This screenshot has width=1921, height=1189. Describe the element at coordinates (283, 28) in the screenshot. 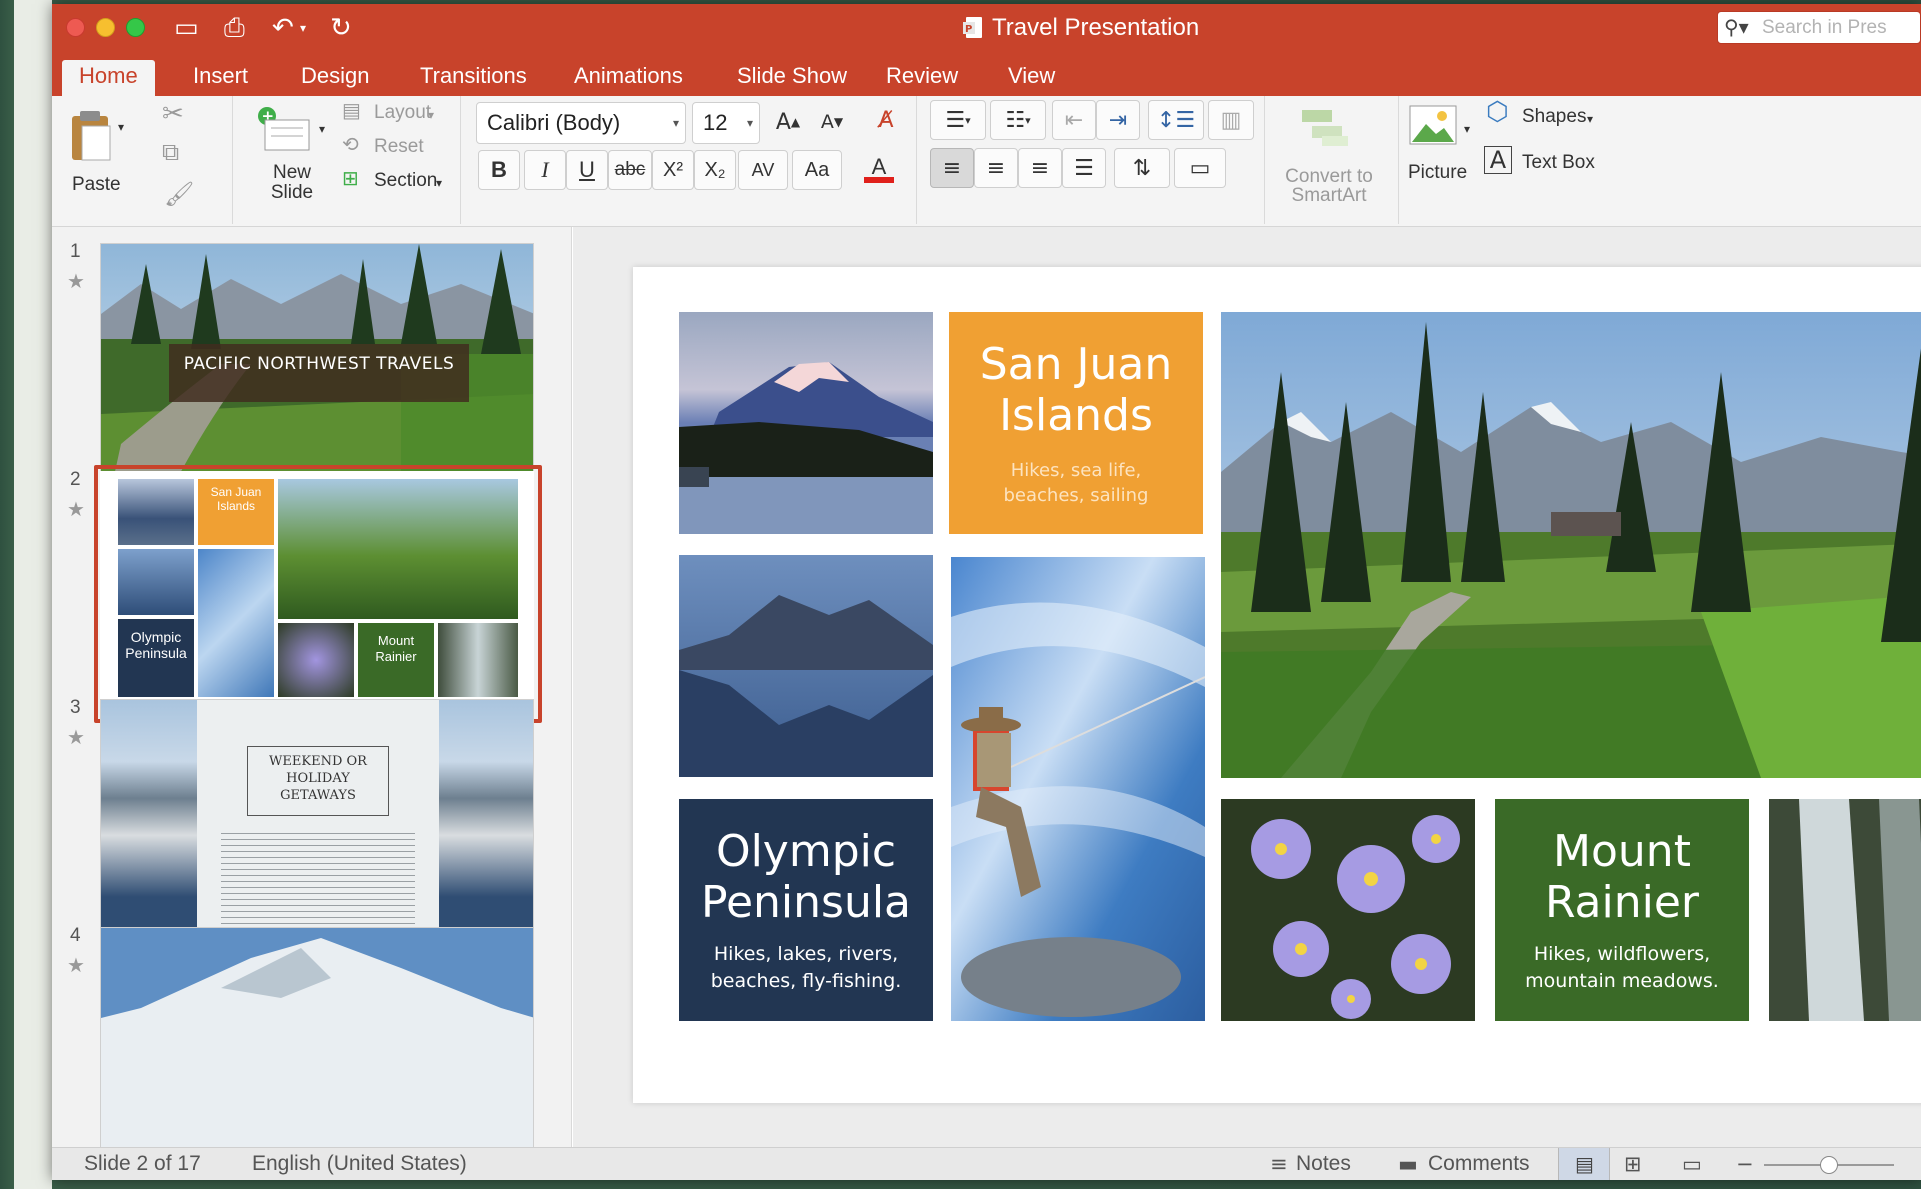

I see `undo-icon: ↶` at that location.